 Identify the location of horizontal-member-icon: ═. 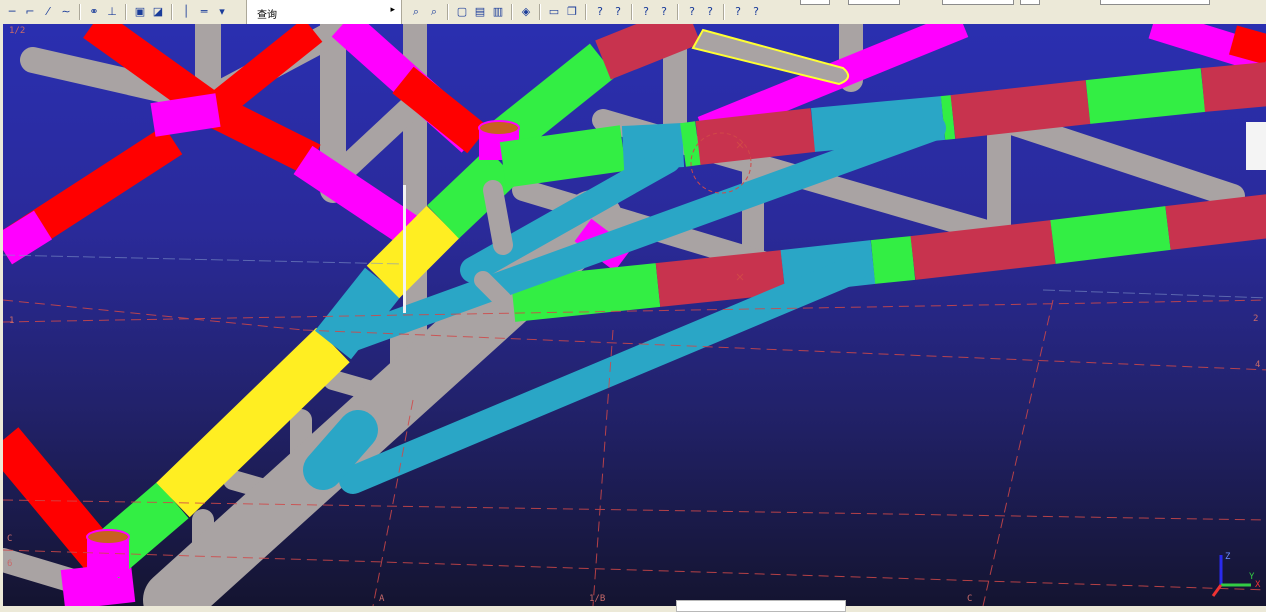
(204, 12).